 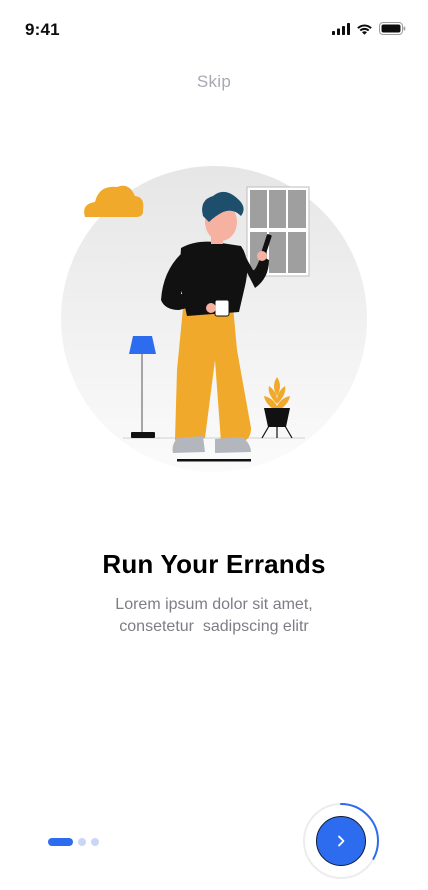 I want to click on battery-icon, so click(x=392, y=31).